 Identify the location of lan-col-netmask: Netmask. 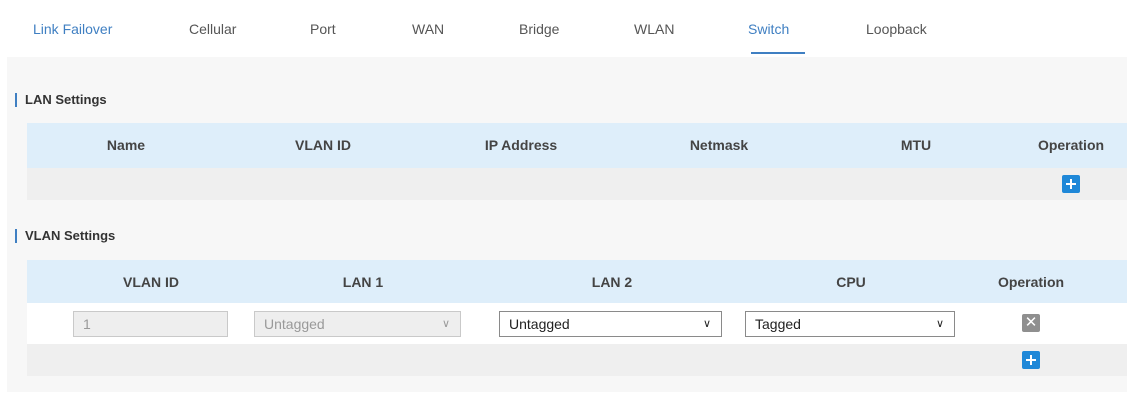
(719, 145).